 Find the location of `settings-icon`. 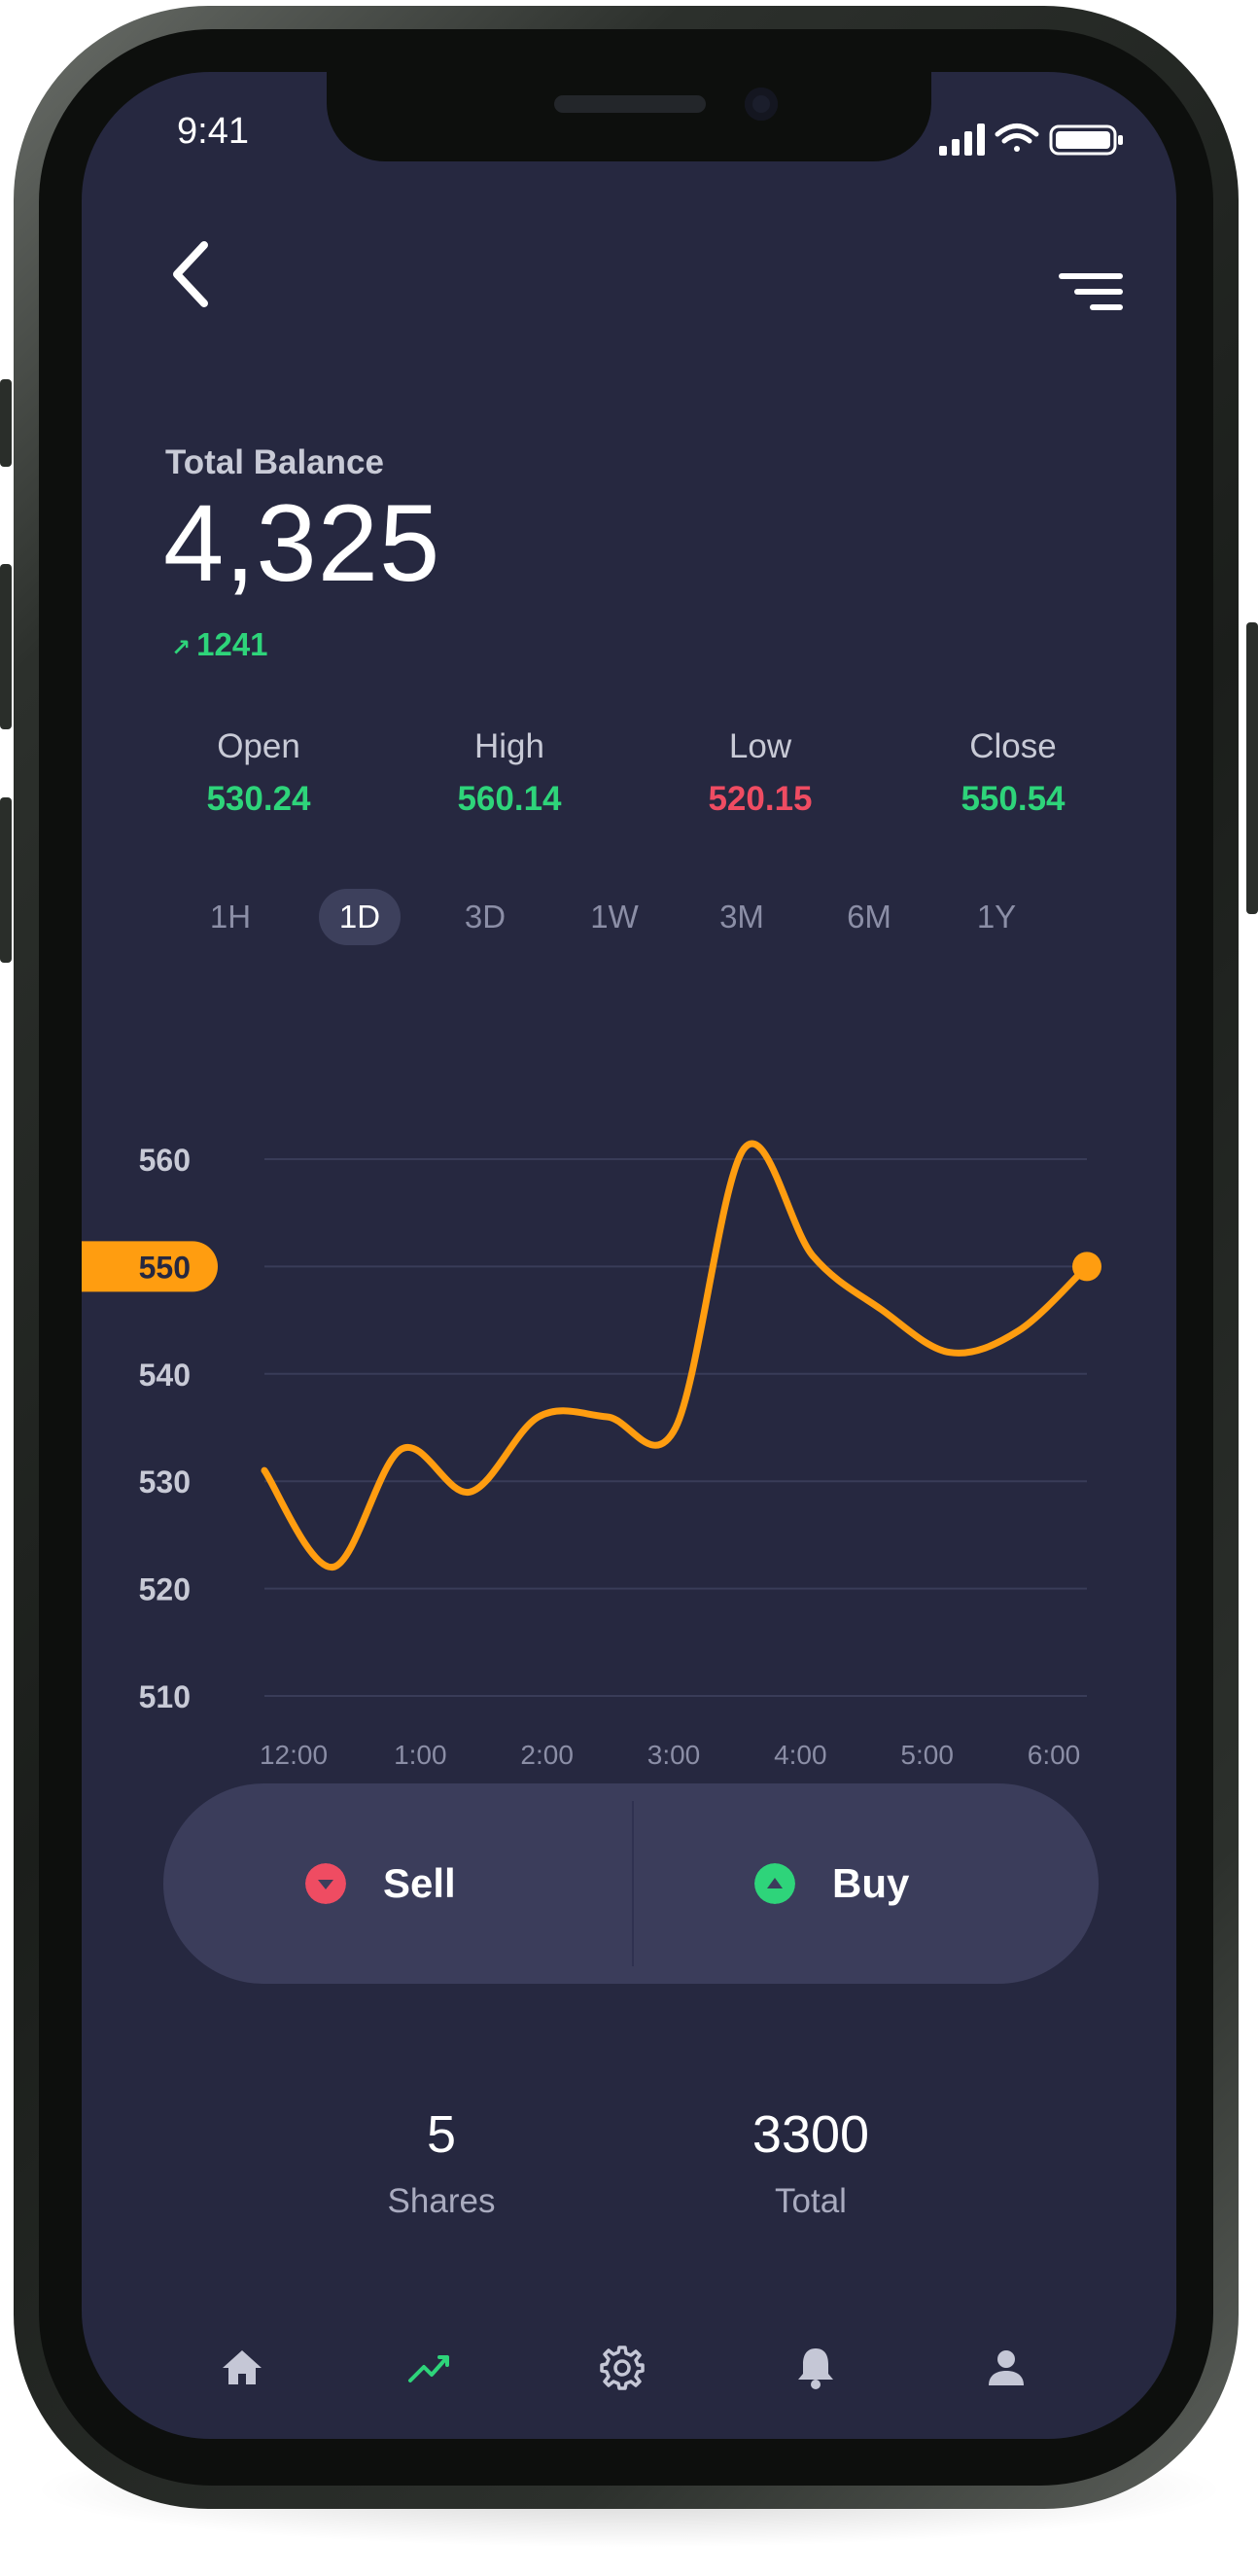

settings-icon is located at coordinates (622, 2368).